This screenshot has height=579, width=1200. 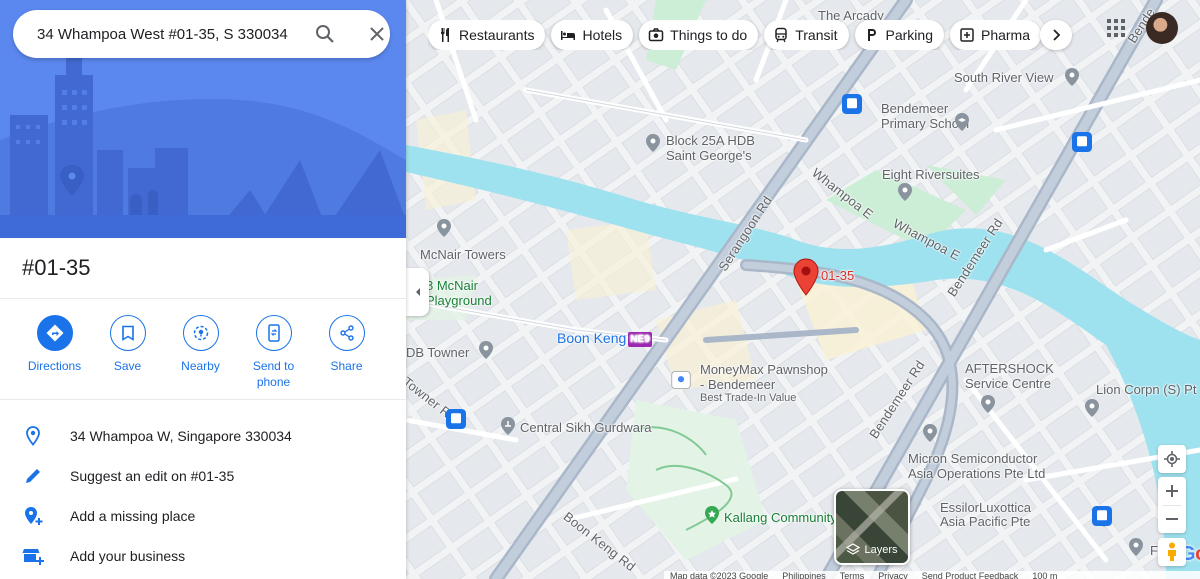 What do you see at coordinates (54, 366) in the screenshot?
I see `directions-label: Directions` at bounding box center [54, 366].